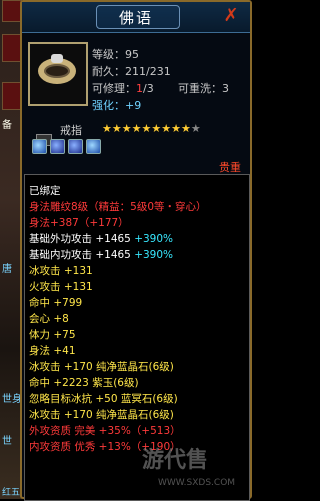  I want to click on rewash-value: 3, so click(225, 88).